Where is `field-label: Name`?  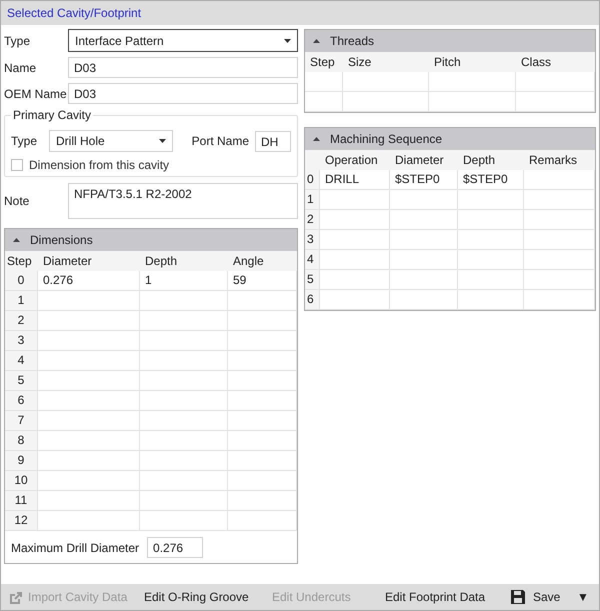
field-label: Name is located at coordinates (21, 67).